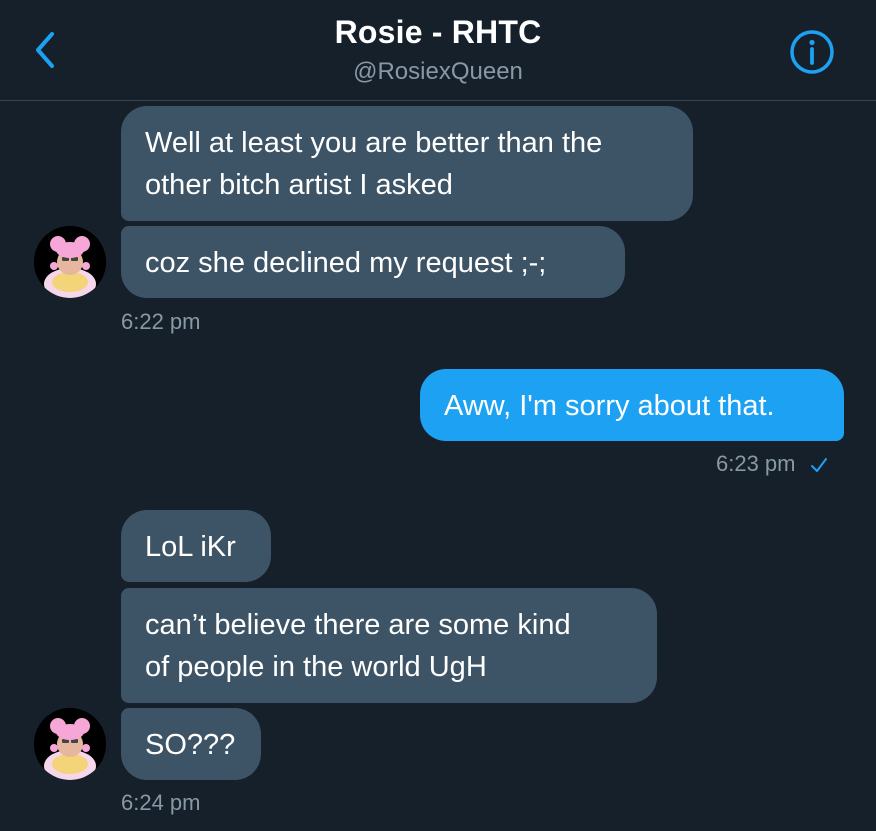  What do you see at coordinates (161, 802) in the screenshot?
I see `message-timestamp: 6:24 pm` at bounding box center [161, 802].